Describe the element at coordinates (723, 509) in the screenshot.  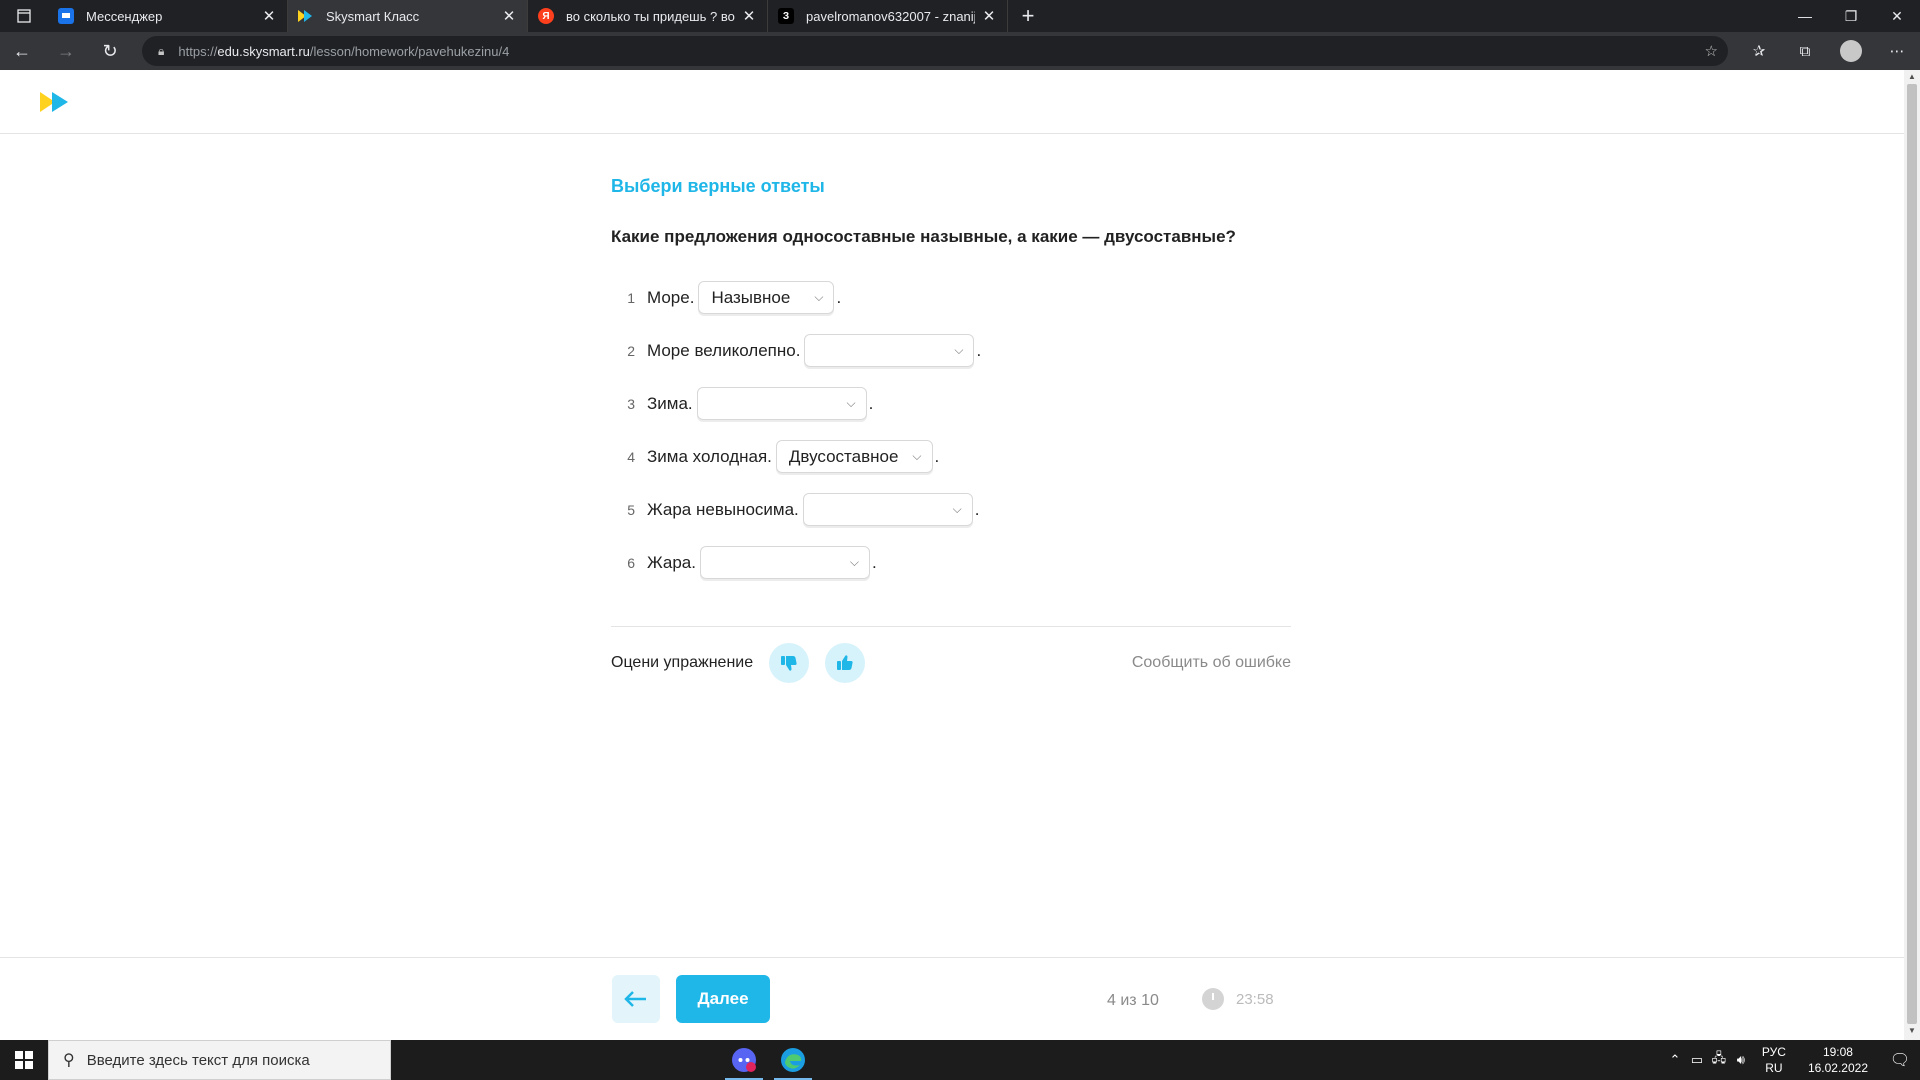
I see `item-text: Жара невыносима.` at that location.